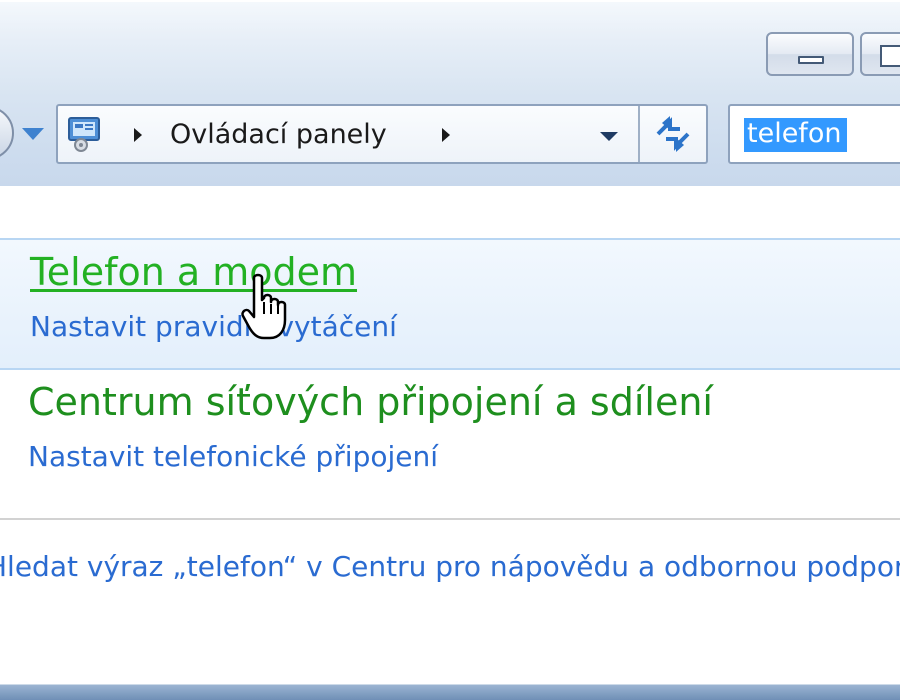  Describe the element at coordinates (213, 326) in the screenshot. I see `result-task-link: Nastavit pravidla vytáčení` at that location.